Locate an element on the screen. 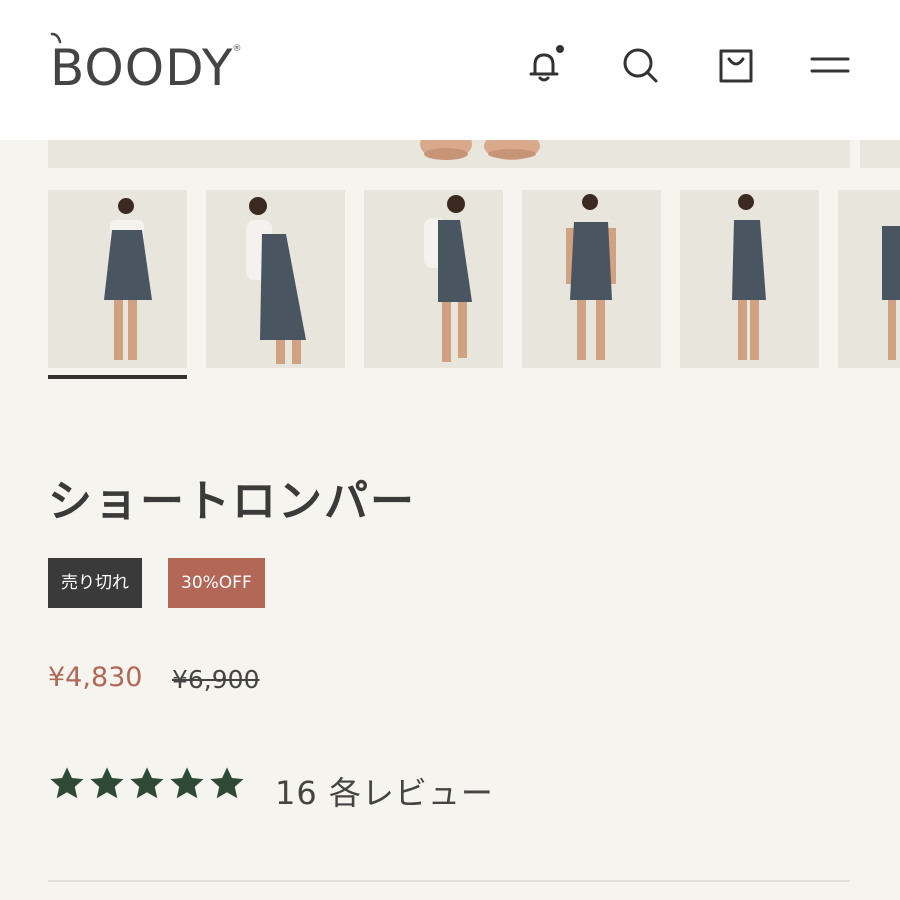 This screenshot has height=900, width=900. bell-icon is located at coordinates (546, 63).